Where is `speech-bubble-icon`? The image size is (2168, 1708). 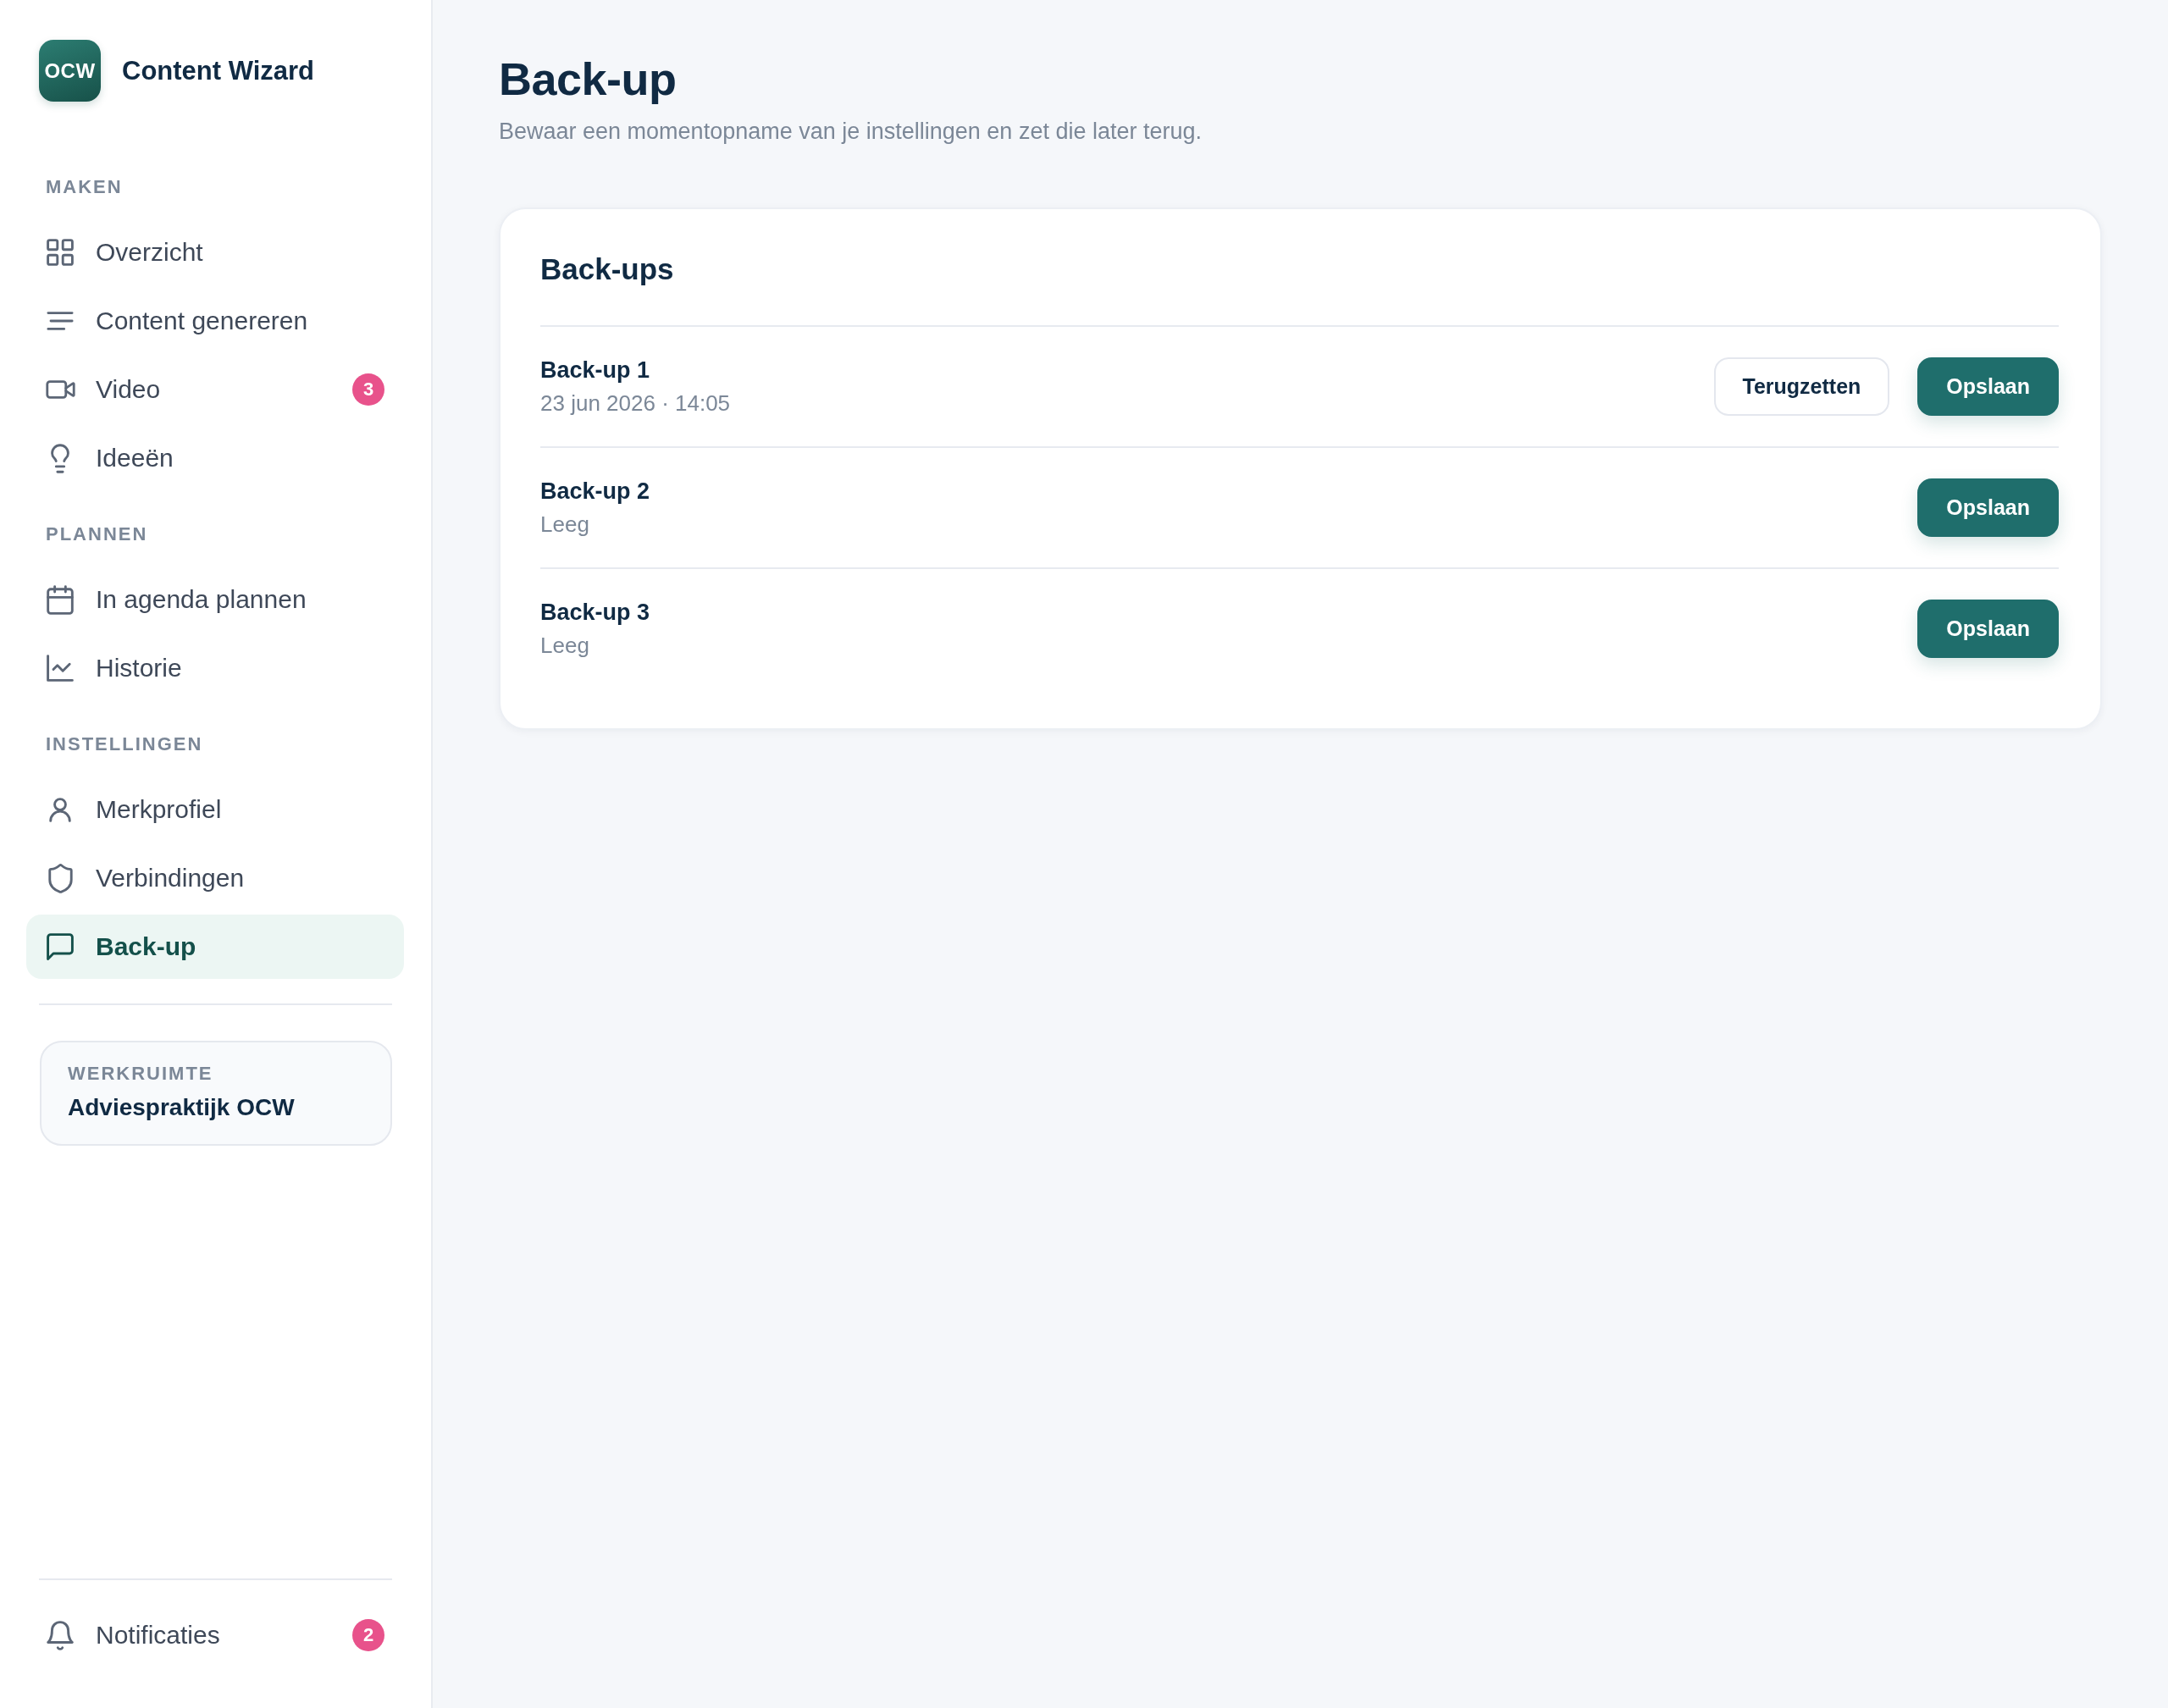 speech-bubble-icon is located at coordinates (61, 946).